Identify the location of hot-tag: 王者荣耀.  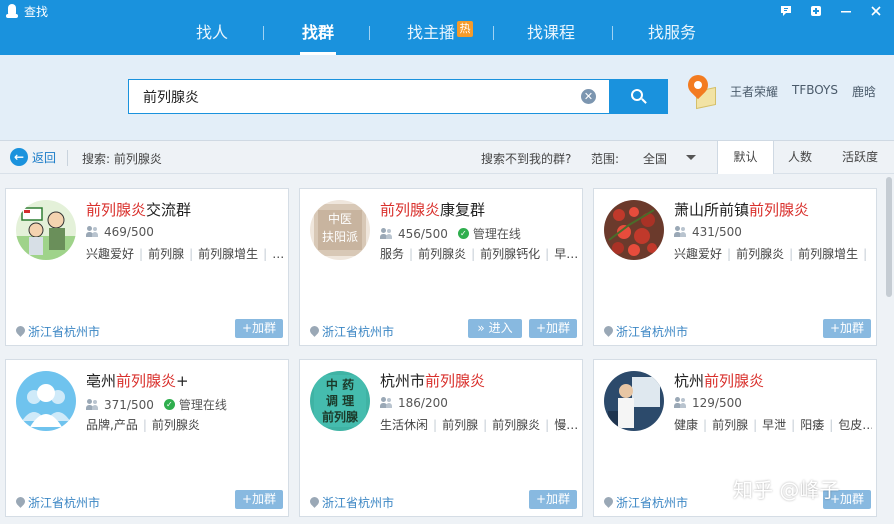
(754, 91).